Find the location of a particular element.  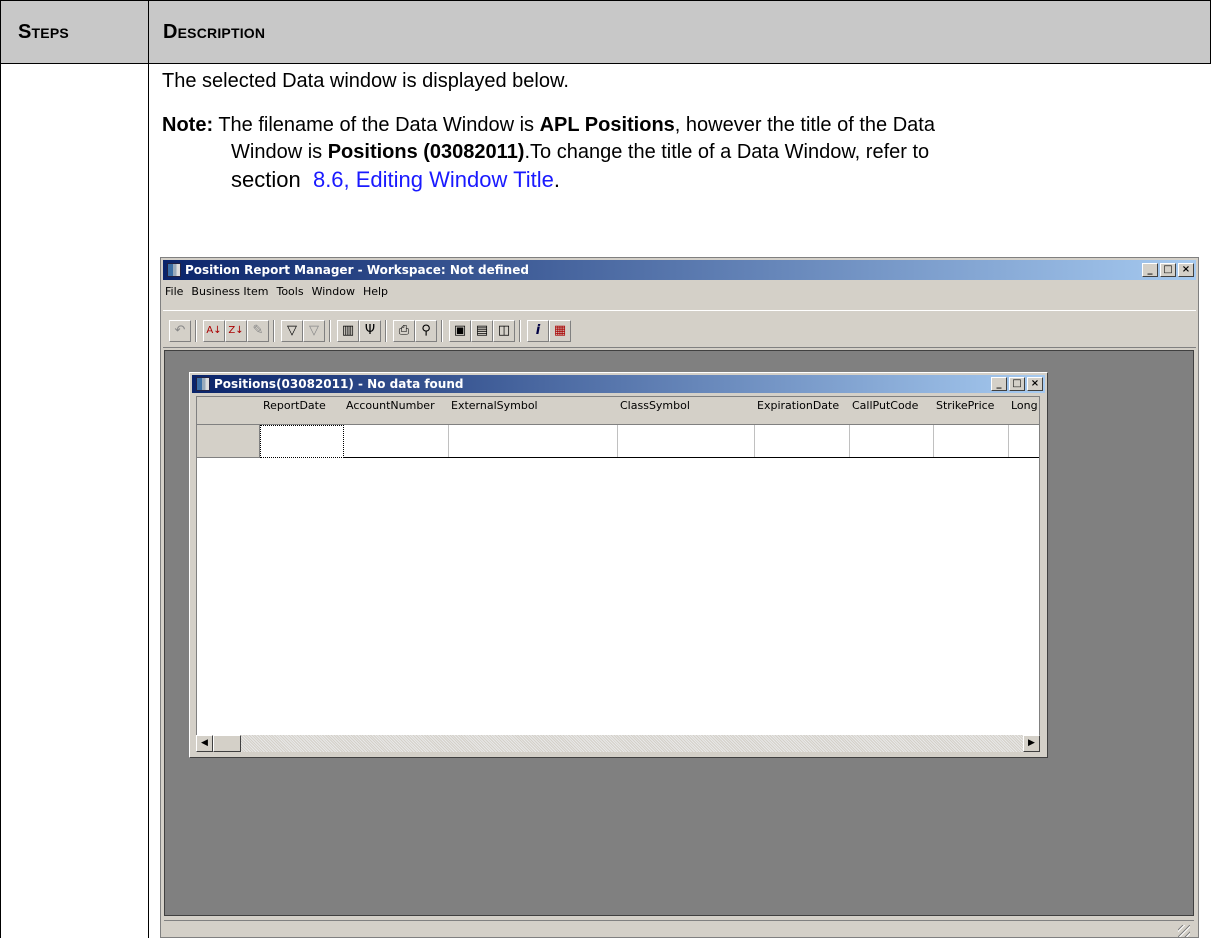

tile-horizontal-icon: ▤ is located at coordinates (482, 331).